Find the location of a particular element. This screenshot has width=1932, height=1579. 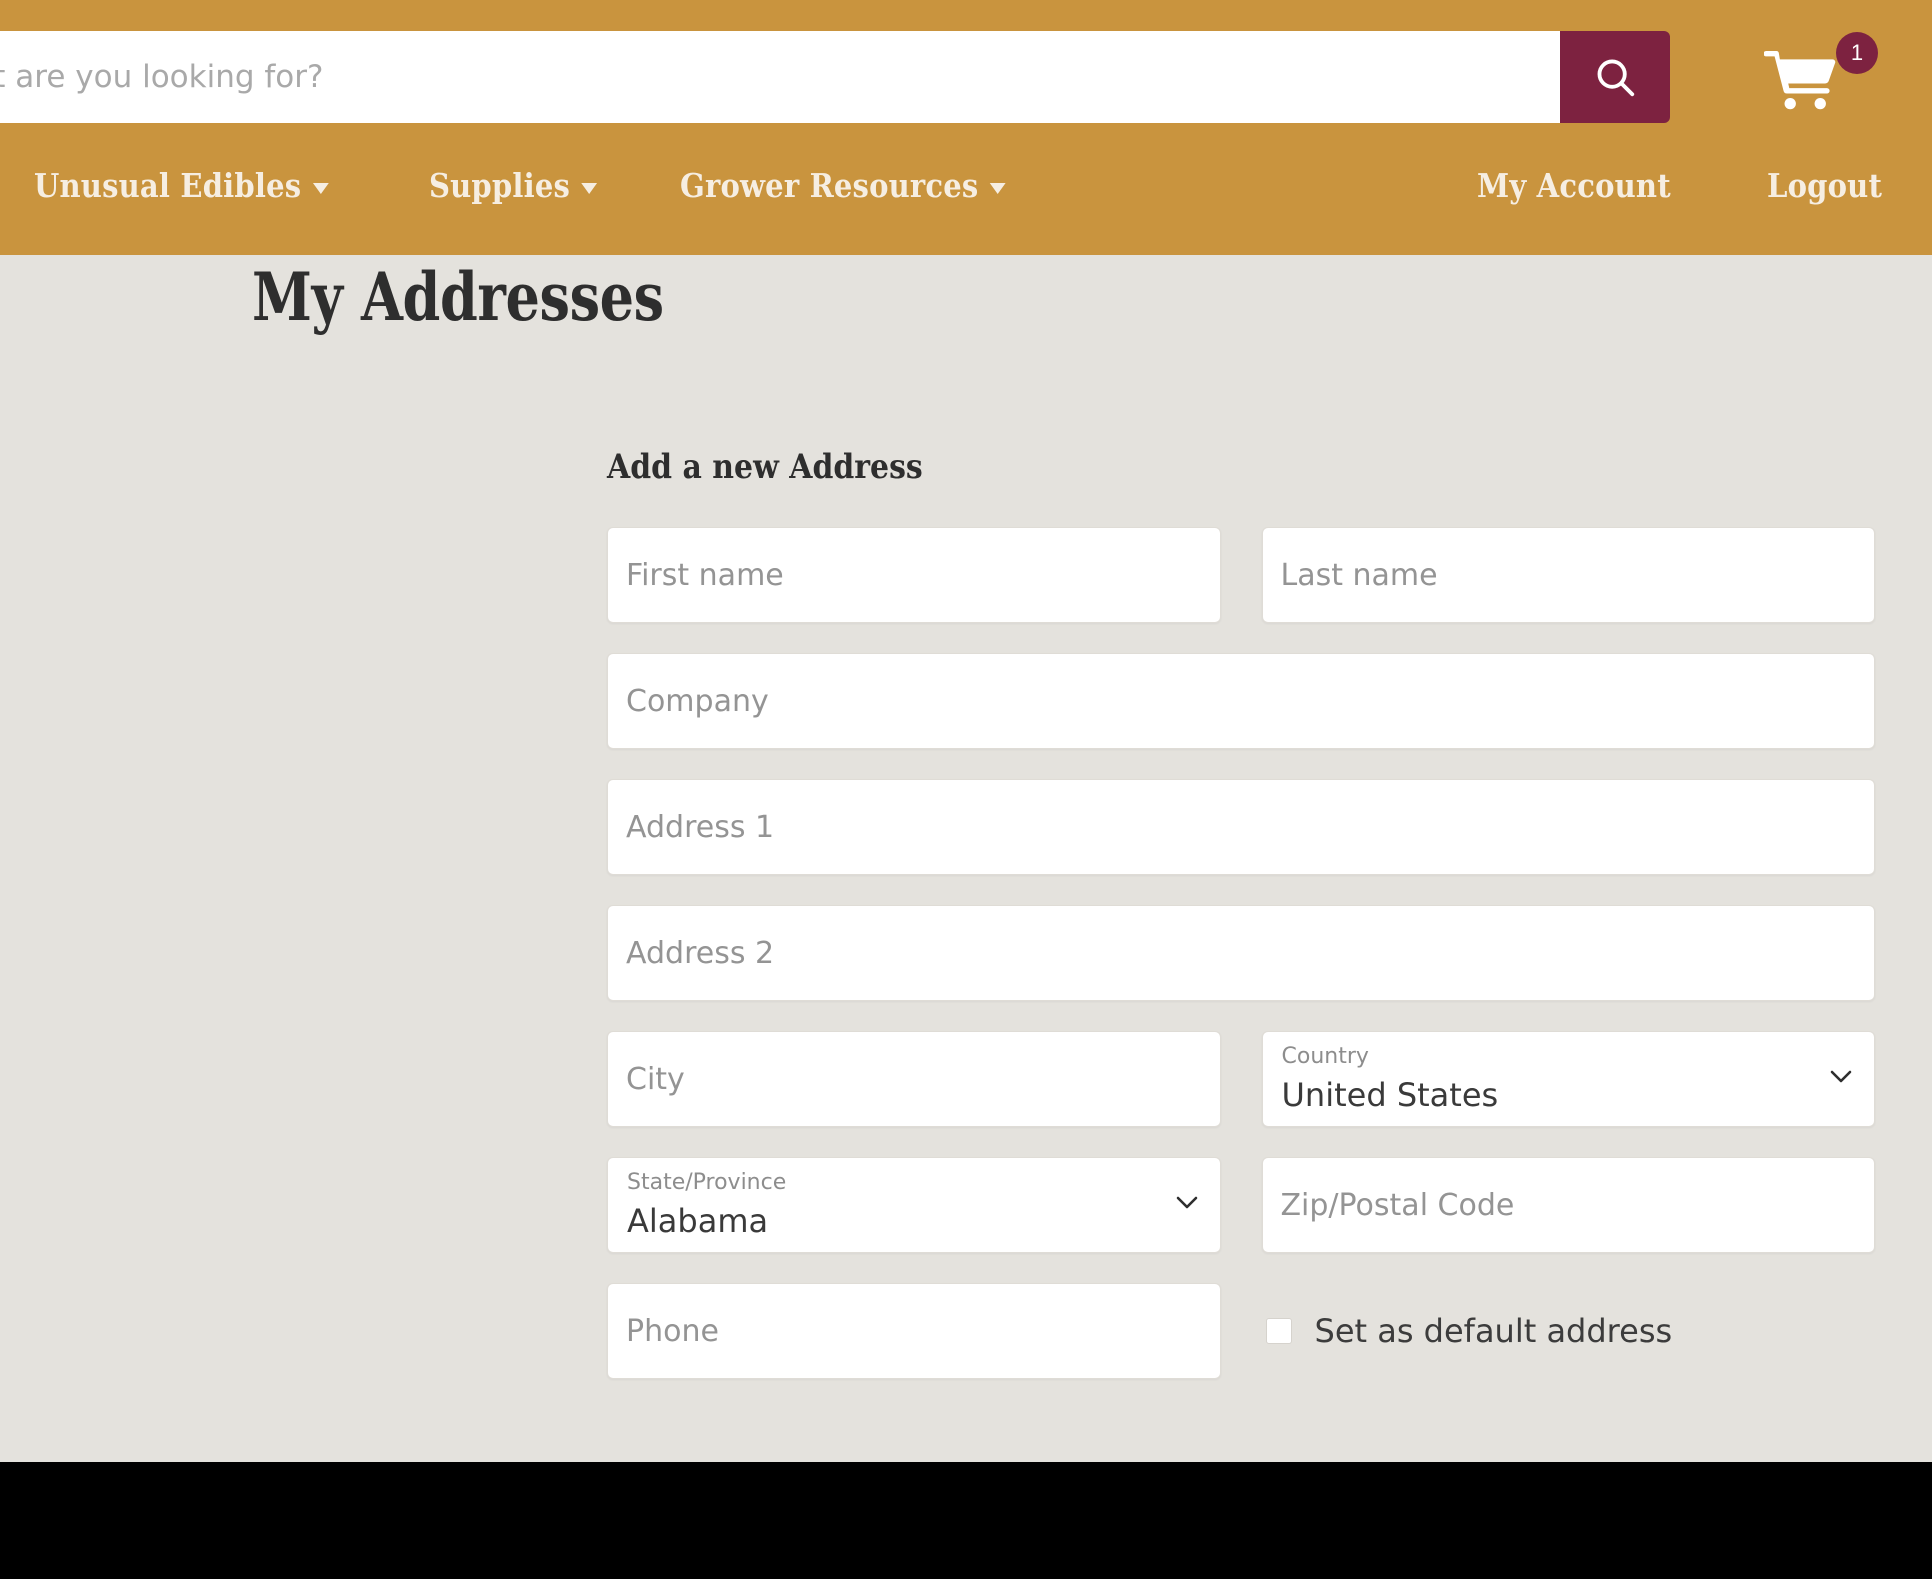

nav-account-links: My Account Logout is located at coordinates (1652, 185).